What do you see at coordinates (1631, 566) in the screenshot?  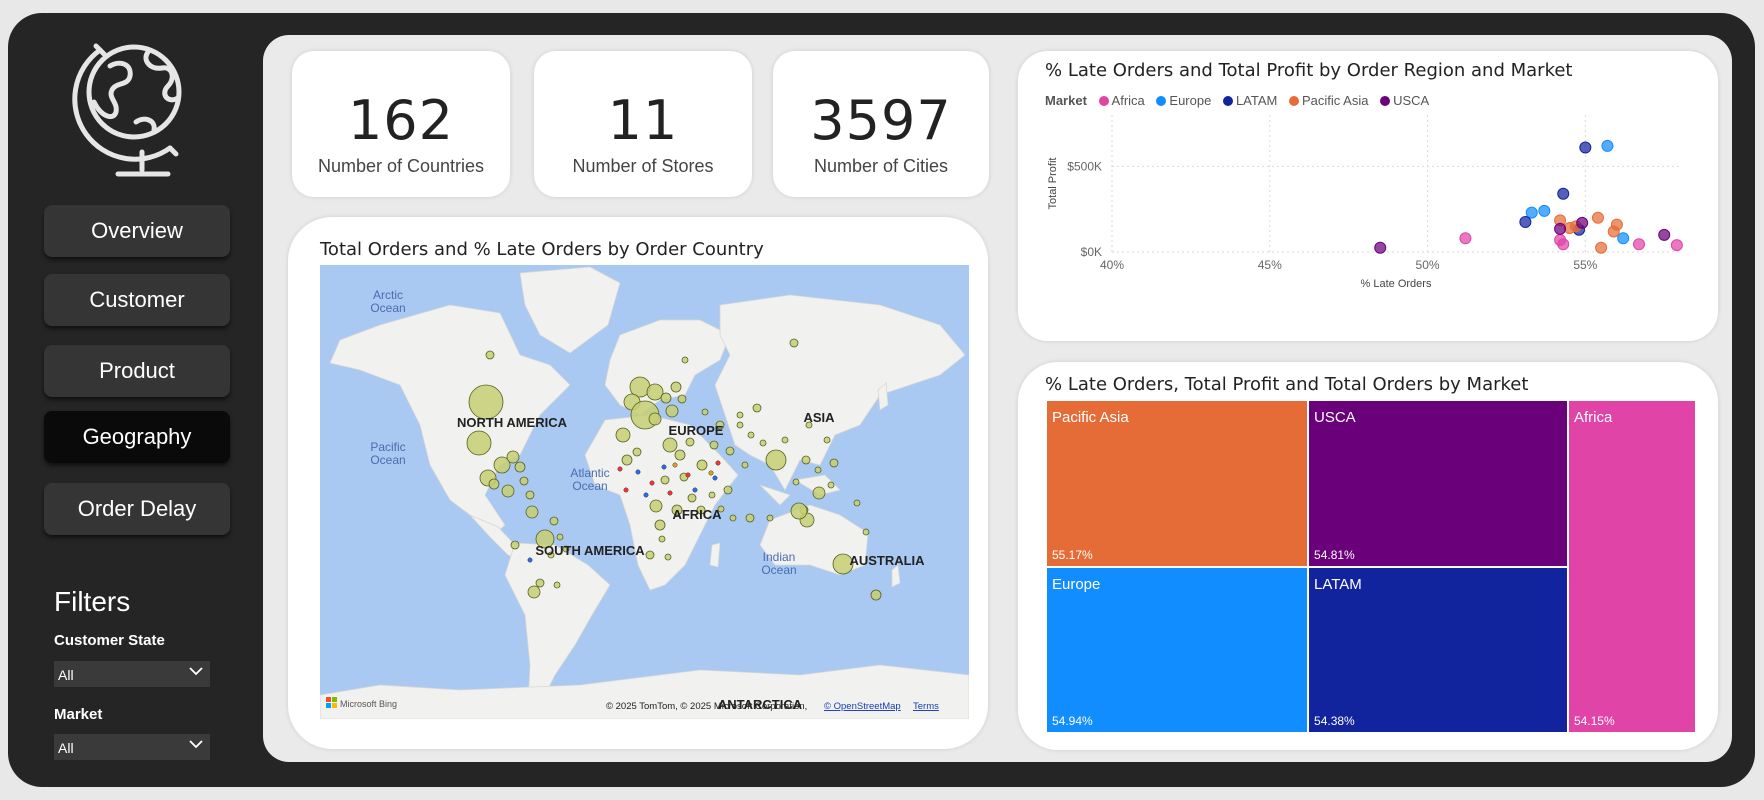 I see `treemap-cell-africa: Africa 54.15%` at bounding box center [1631, 566].